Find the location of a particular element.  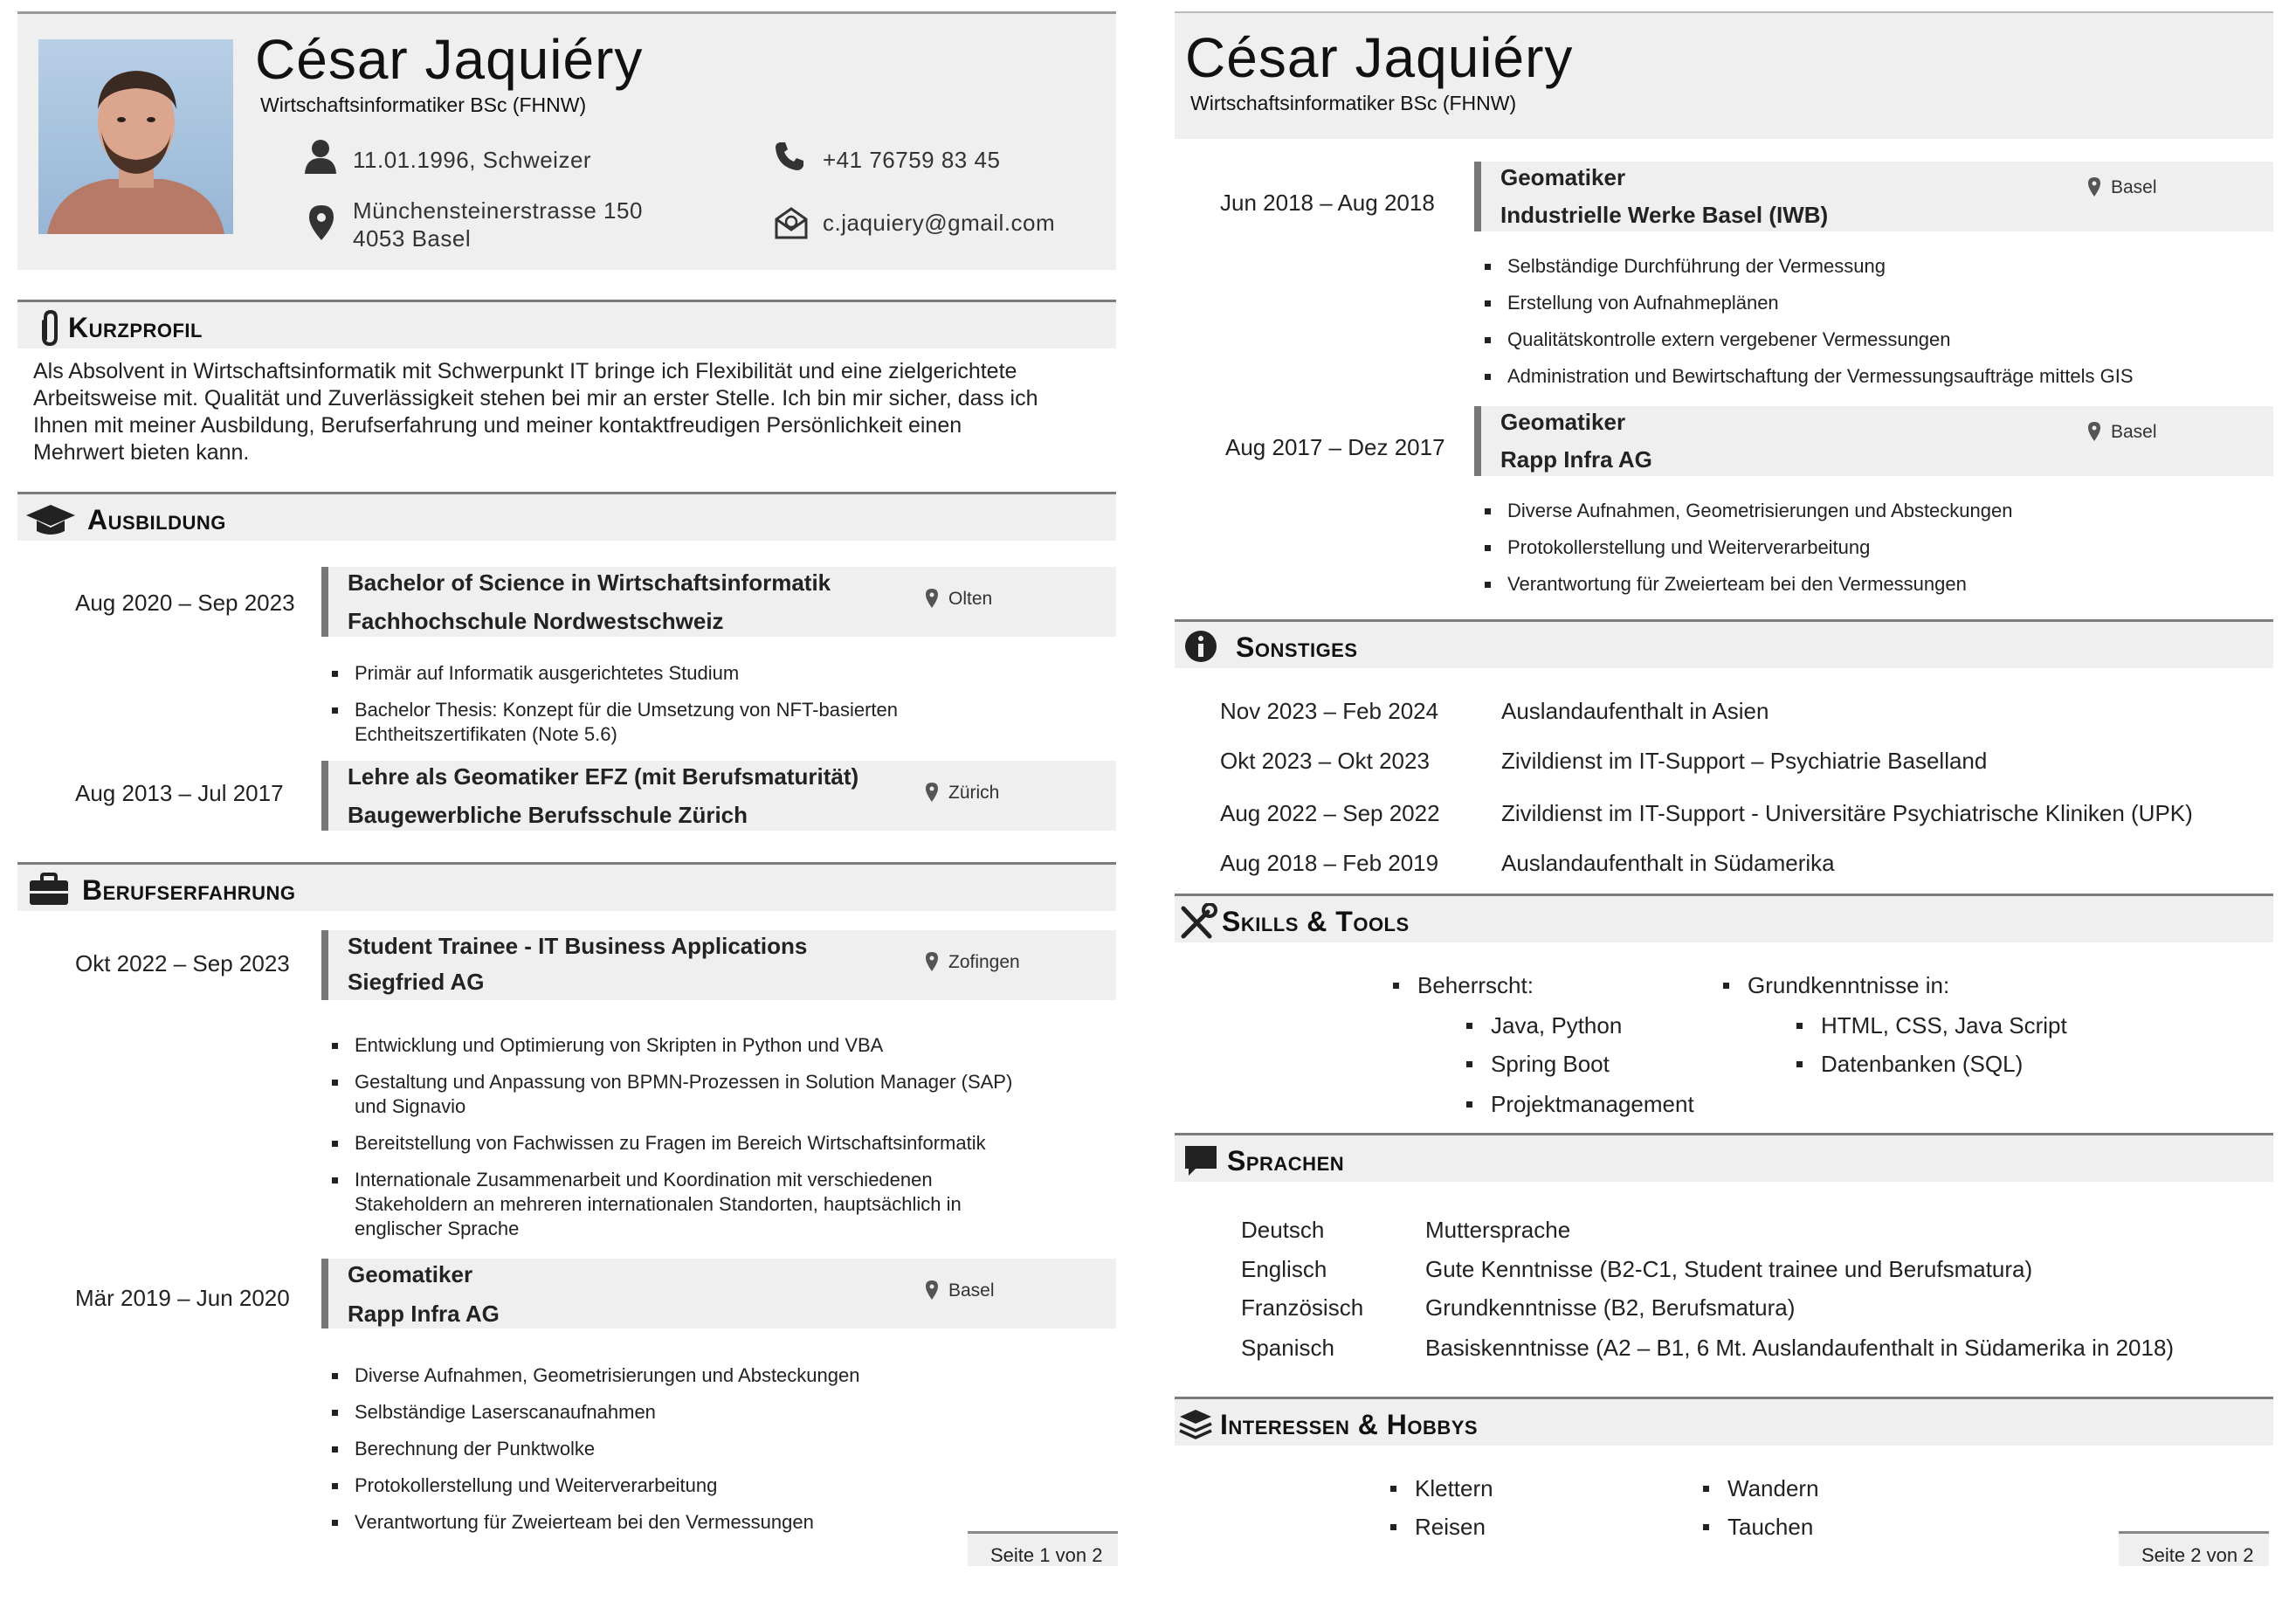

email-icon is located at coordinates (791, 223).